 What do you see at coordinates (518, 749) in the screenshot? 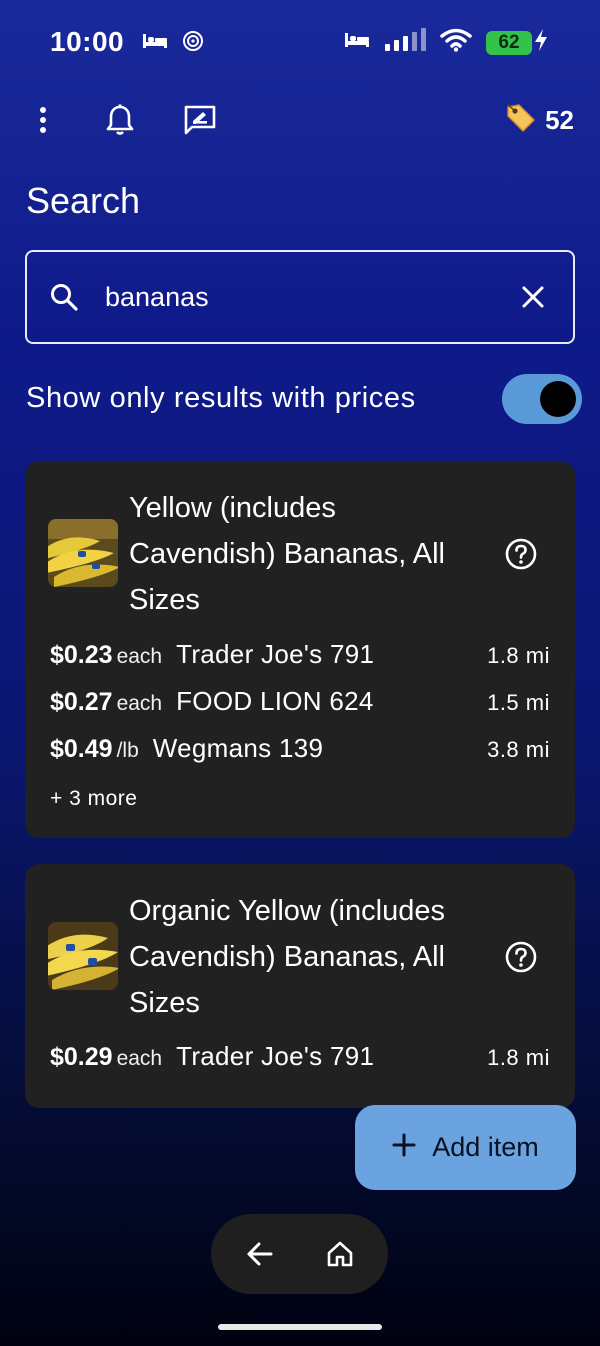
I see `store-distance: 3.8 mi` at bounding box center [518, 749].